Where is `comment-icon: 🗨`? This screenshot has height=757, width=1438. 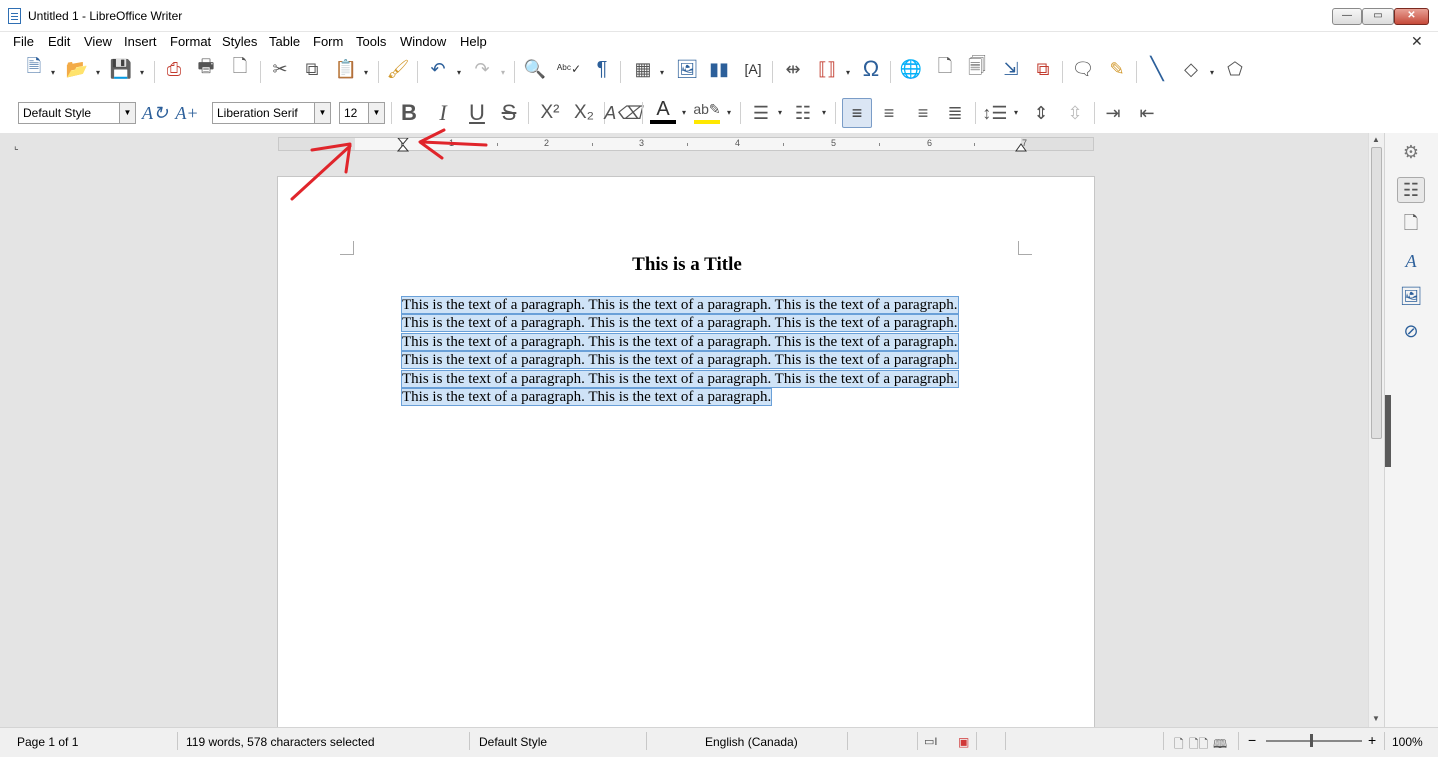 comment-icon: 🗨 is located at coordinates (1083, 69).